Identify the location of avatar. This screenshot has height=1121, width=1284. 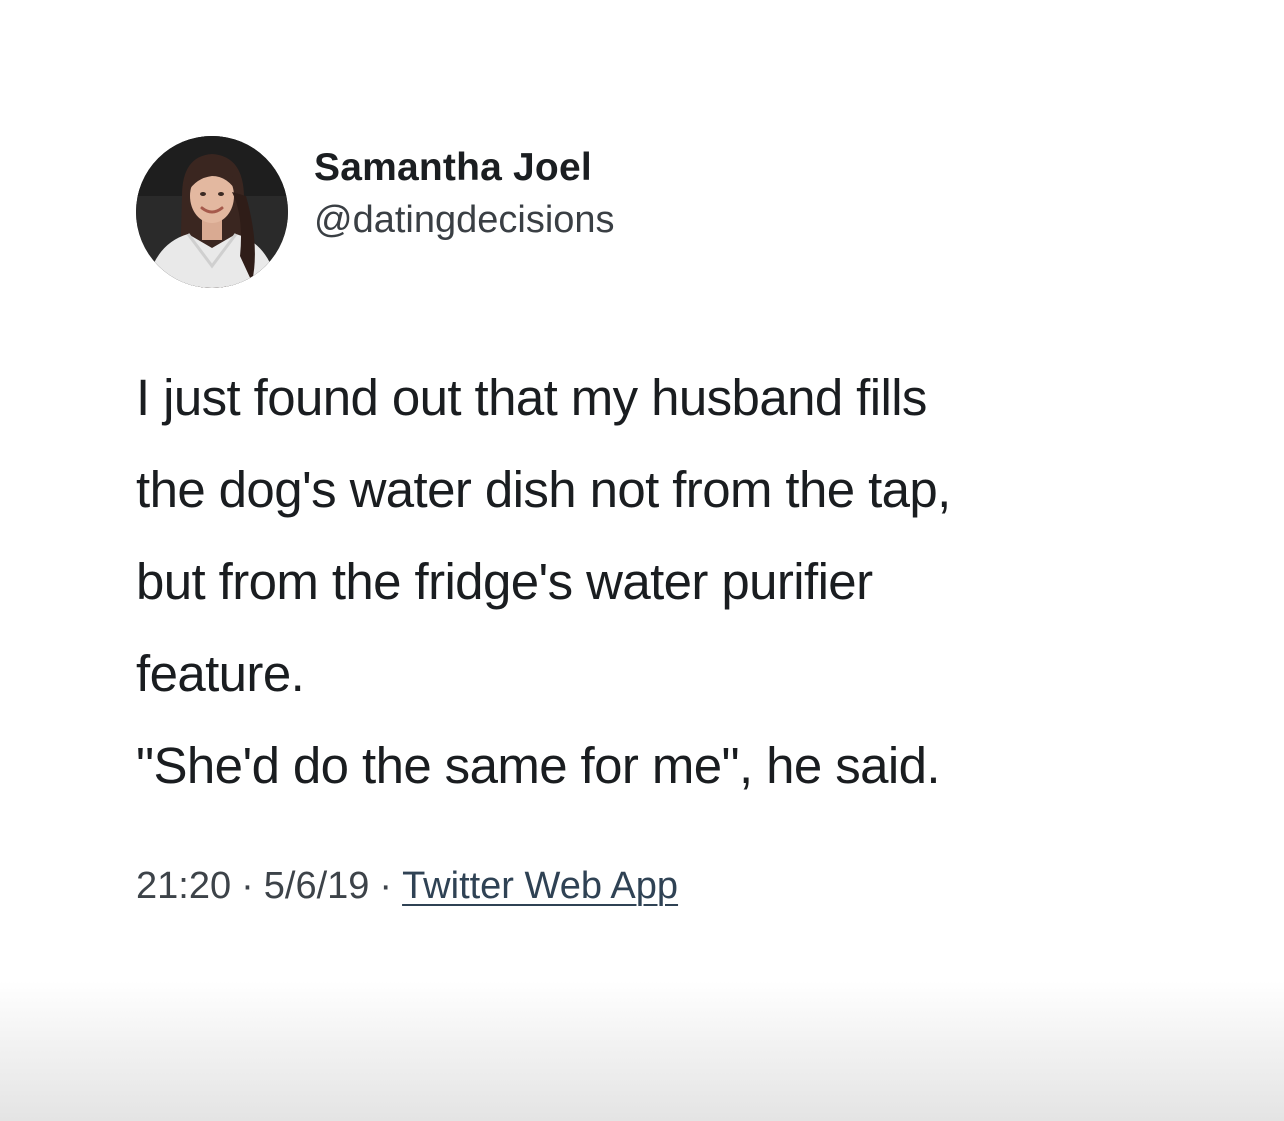
(212, 212).